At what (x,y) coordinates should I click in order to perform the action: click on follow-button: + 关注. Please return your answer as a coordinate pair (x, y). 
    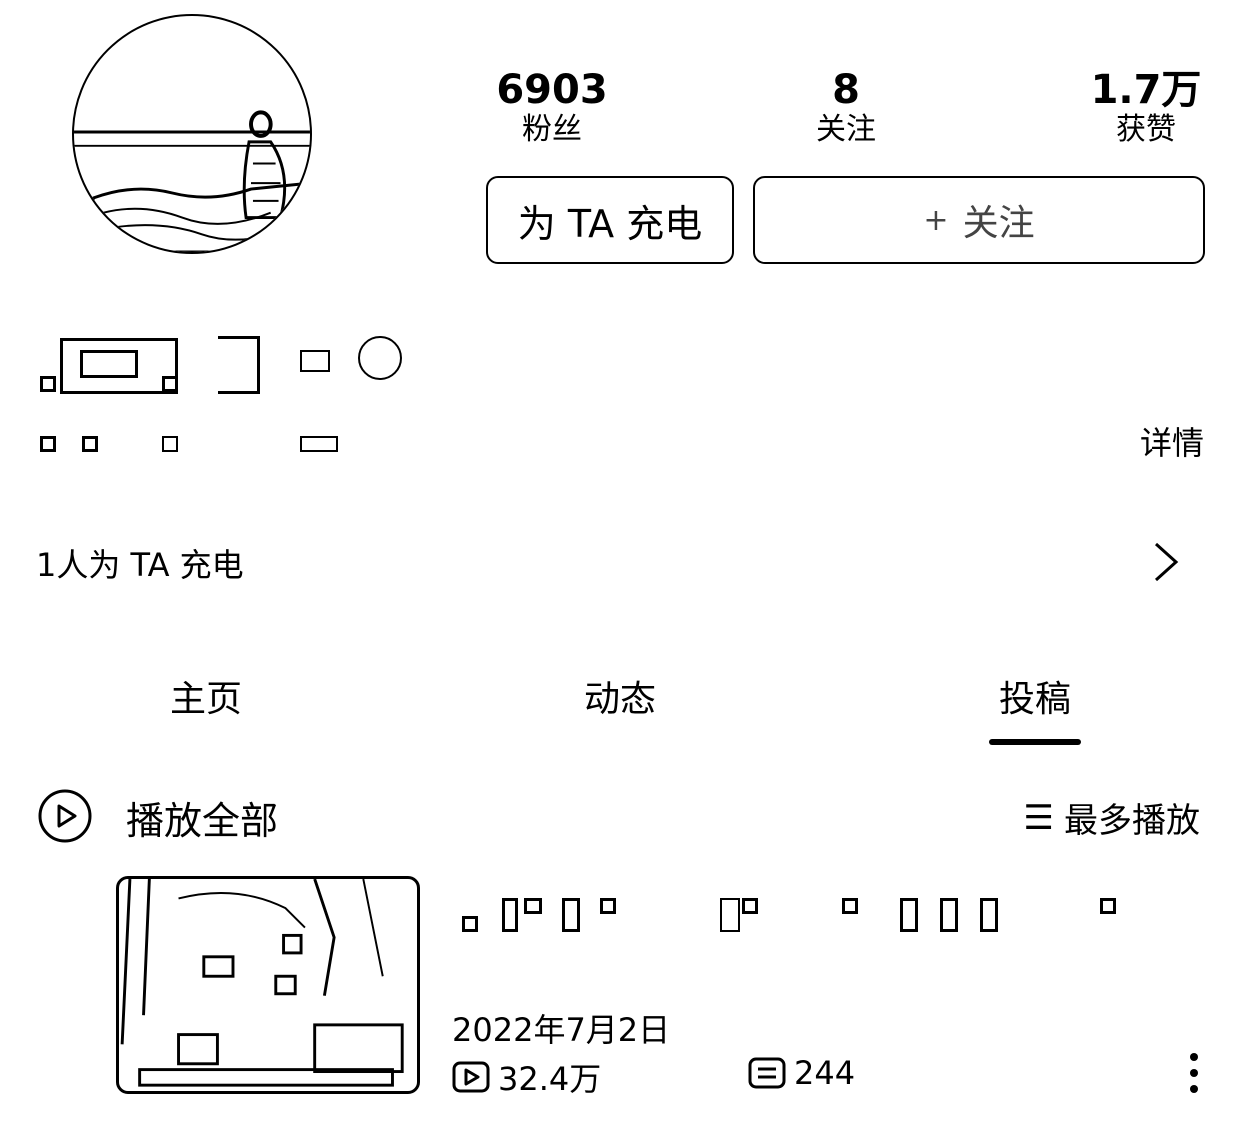
    Looking at the image, I should click on (979, 220).